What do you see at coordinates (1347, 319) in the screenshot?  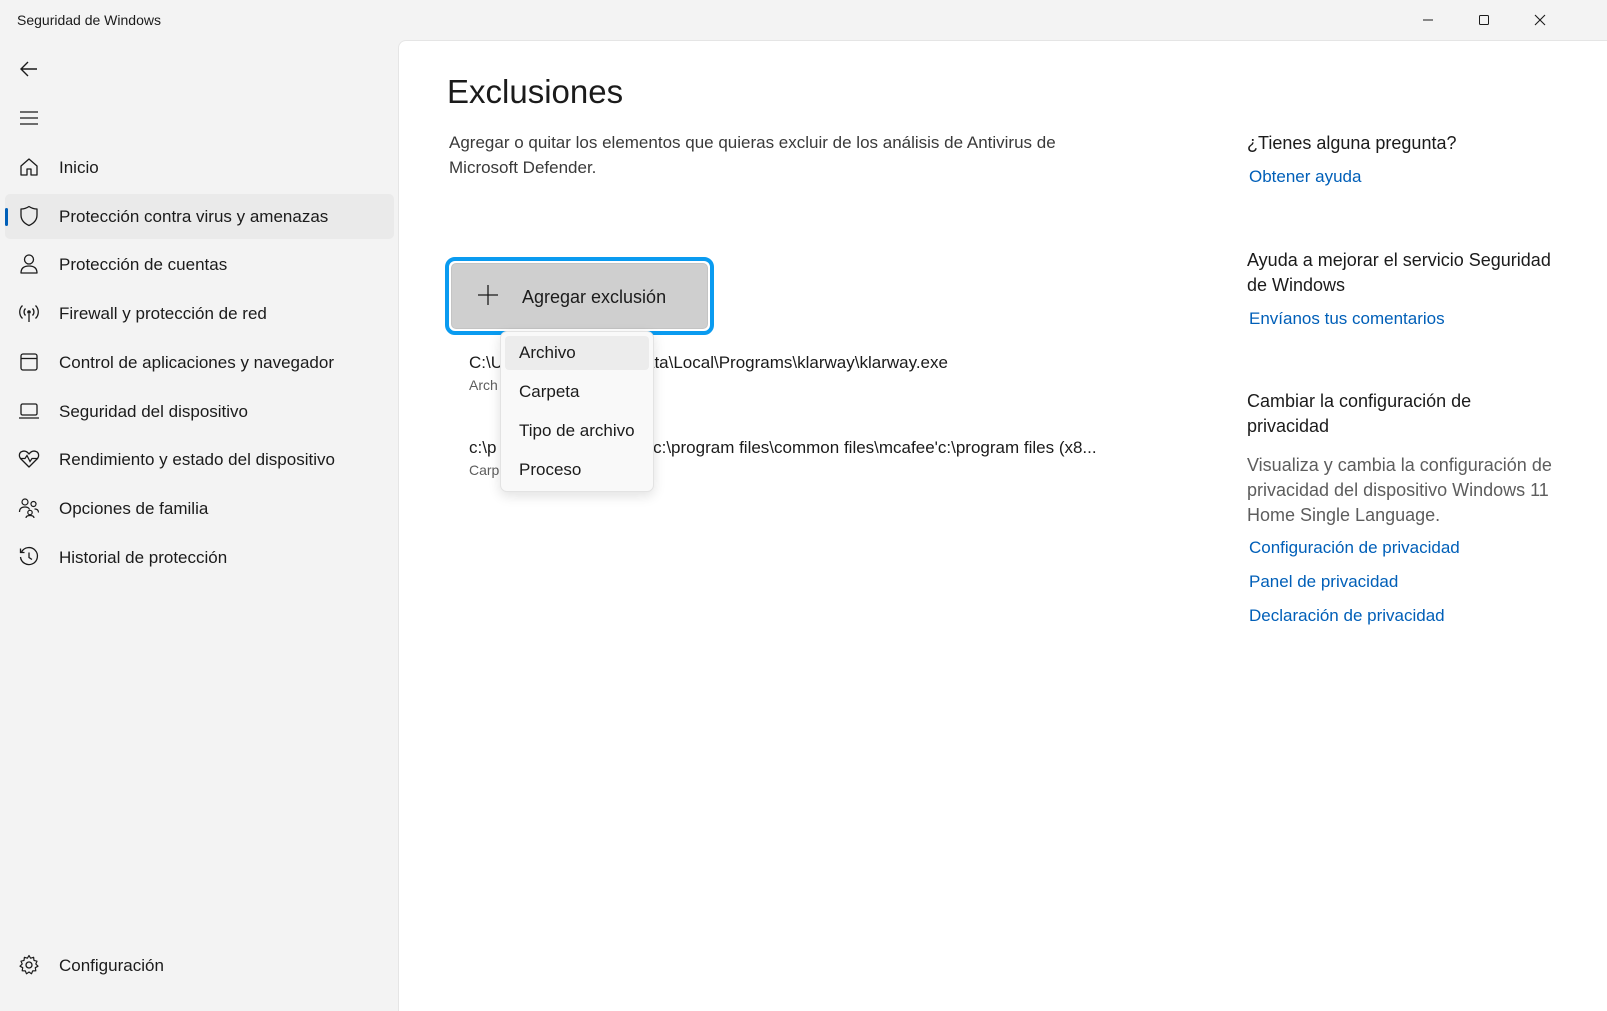 I see `feedback-link: Envíanos tus comentarios` at bounding box center [1347, 319].